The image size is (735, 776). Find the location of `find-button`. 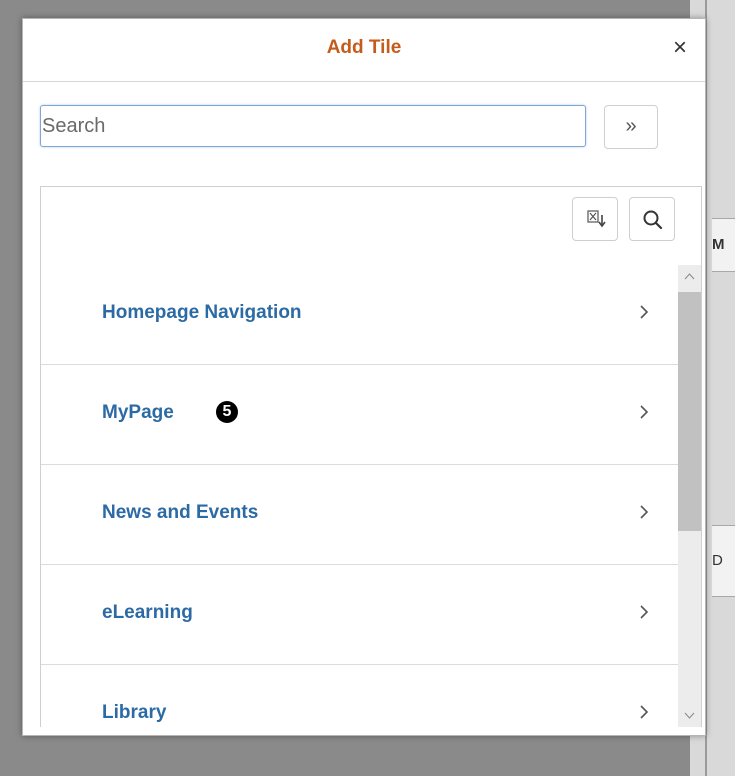

find-button is located at coordinates (652, 219).